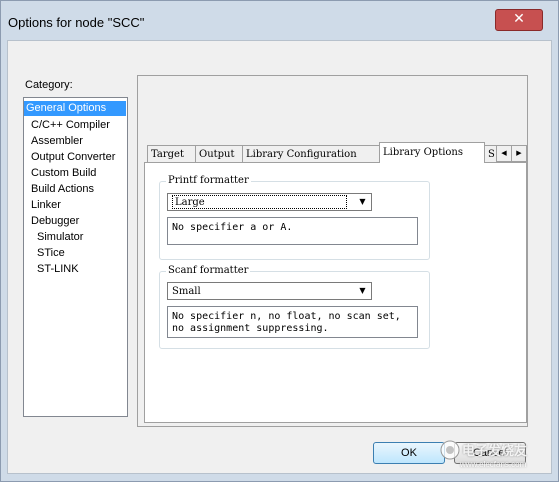 The width and height of the screenshot is (559, 482). I want to click on category-item-assembler: Assembler, so click(57, 141).